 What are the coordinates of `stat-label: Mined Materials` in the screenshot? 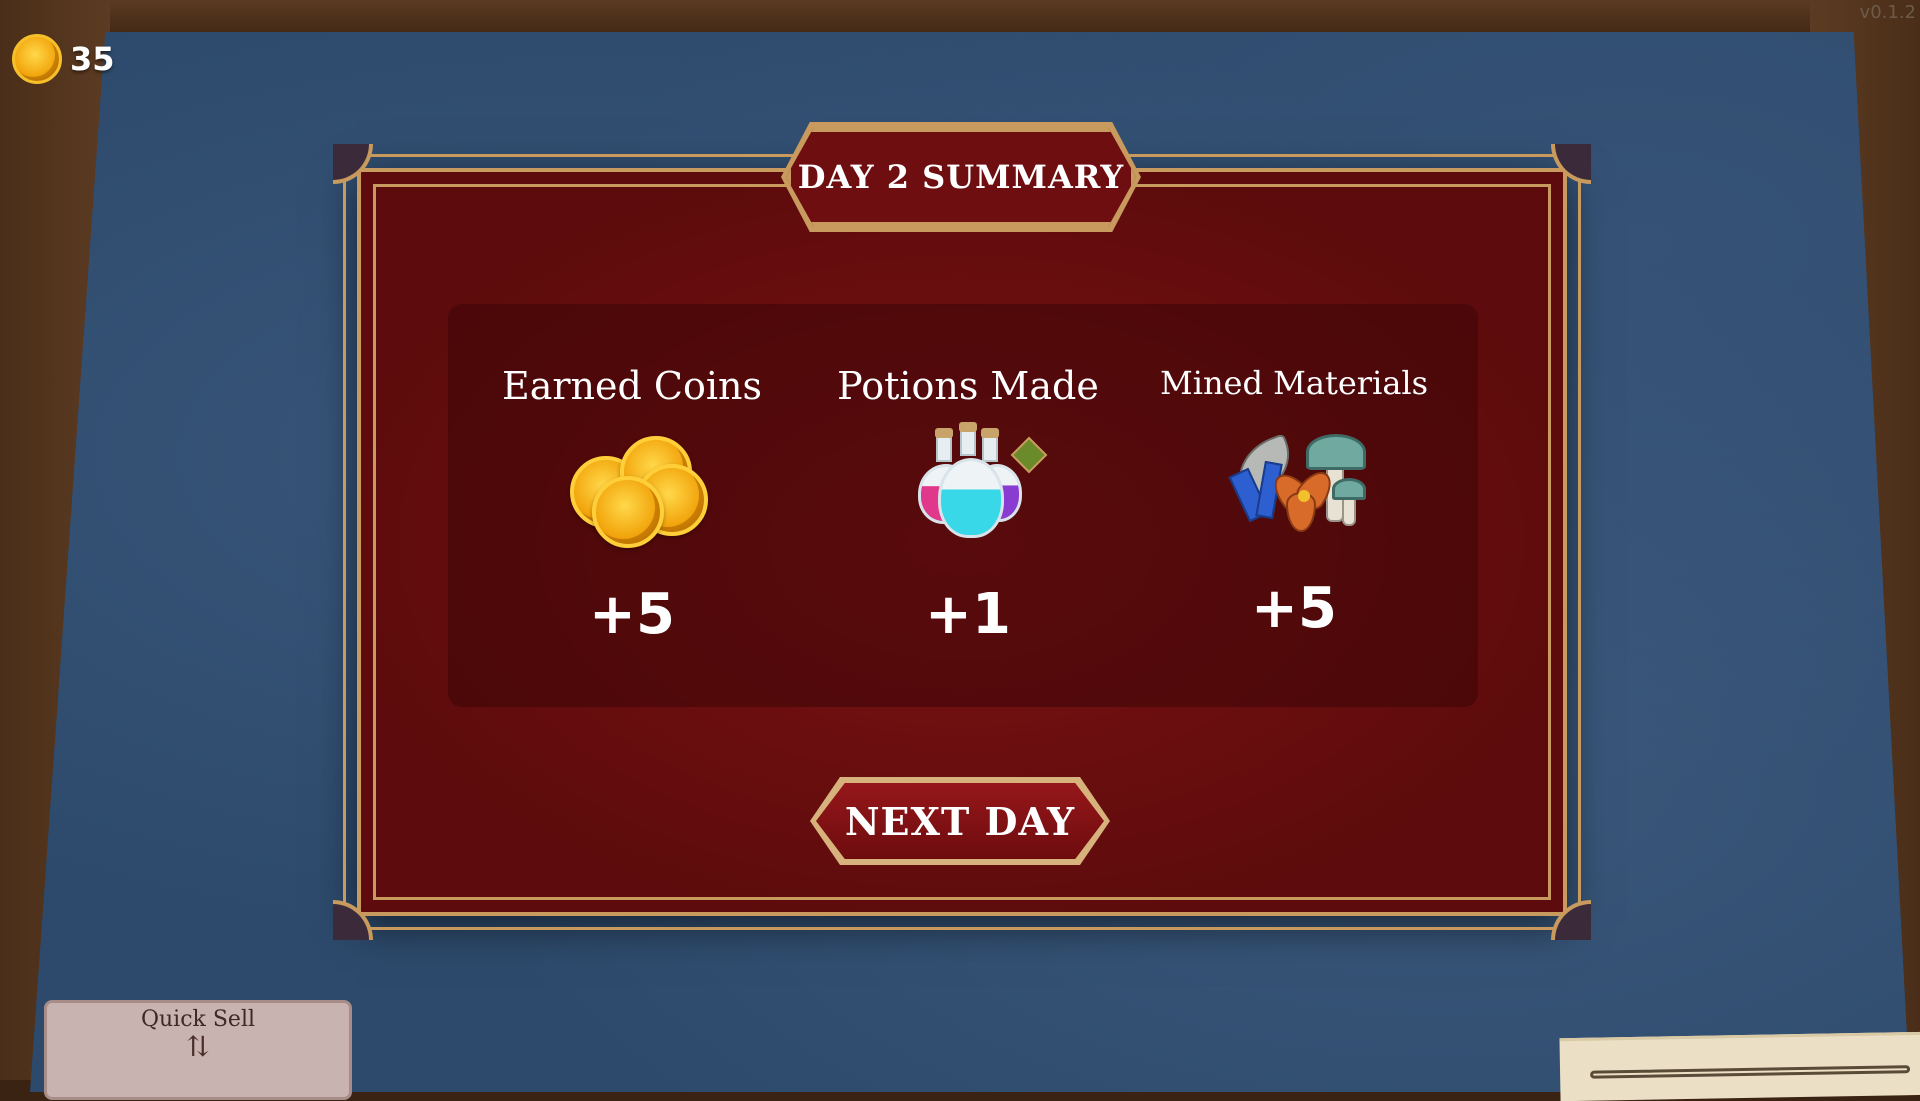 It's located at (1294, 383).